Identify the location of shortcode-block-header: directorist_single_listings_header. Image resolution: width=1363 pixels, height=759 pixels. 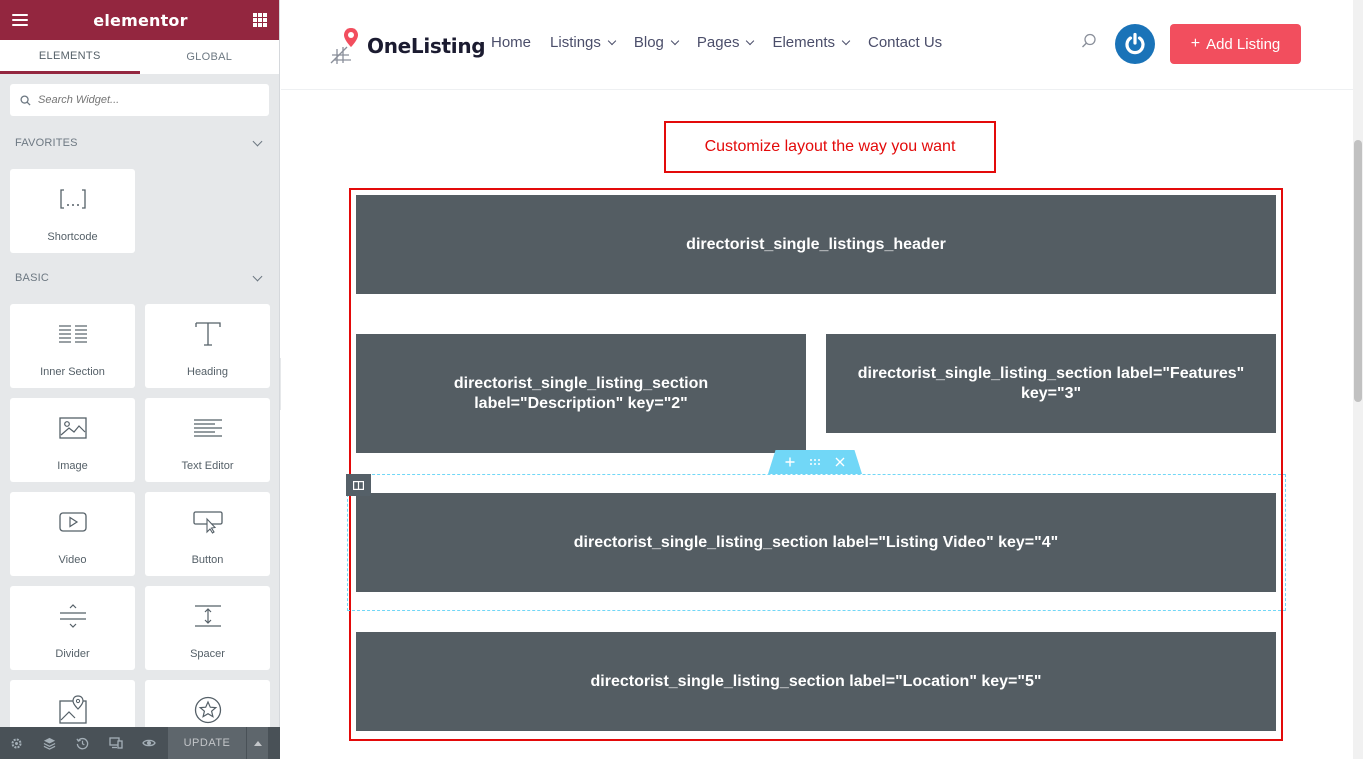
(816, 244).